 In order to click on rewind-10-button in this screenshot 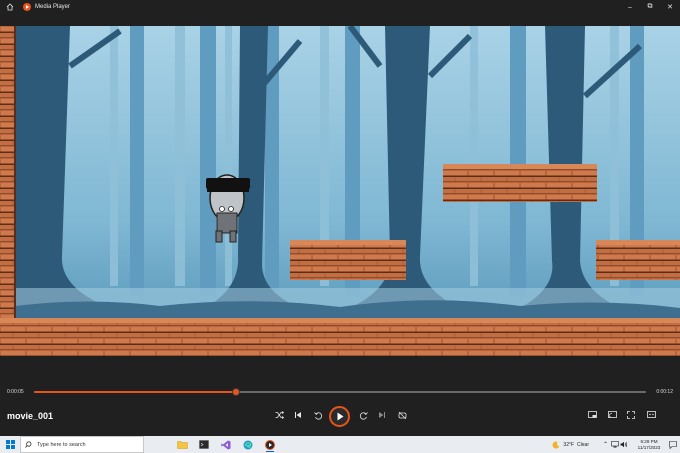, I will do `click(318, 415)`.